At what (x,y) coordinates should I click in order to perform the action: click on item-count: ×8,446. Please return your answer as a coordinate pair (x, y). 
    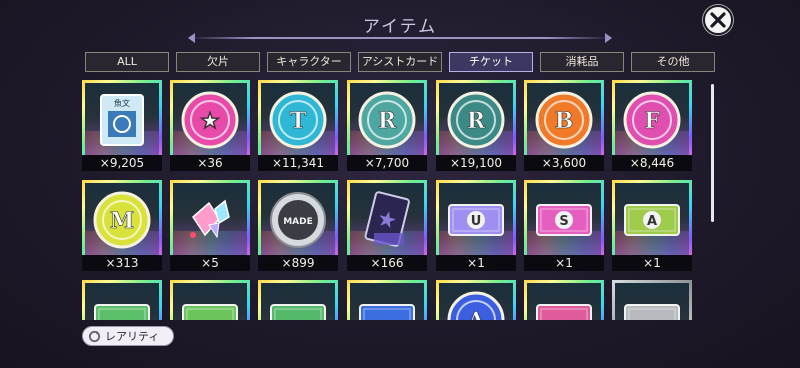
    Looking at the image, I should click on (652, 163).